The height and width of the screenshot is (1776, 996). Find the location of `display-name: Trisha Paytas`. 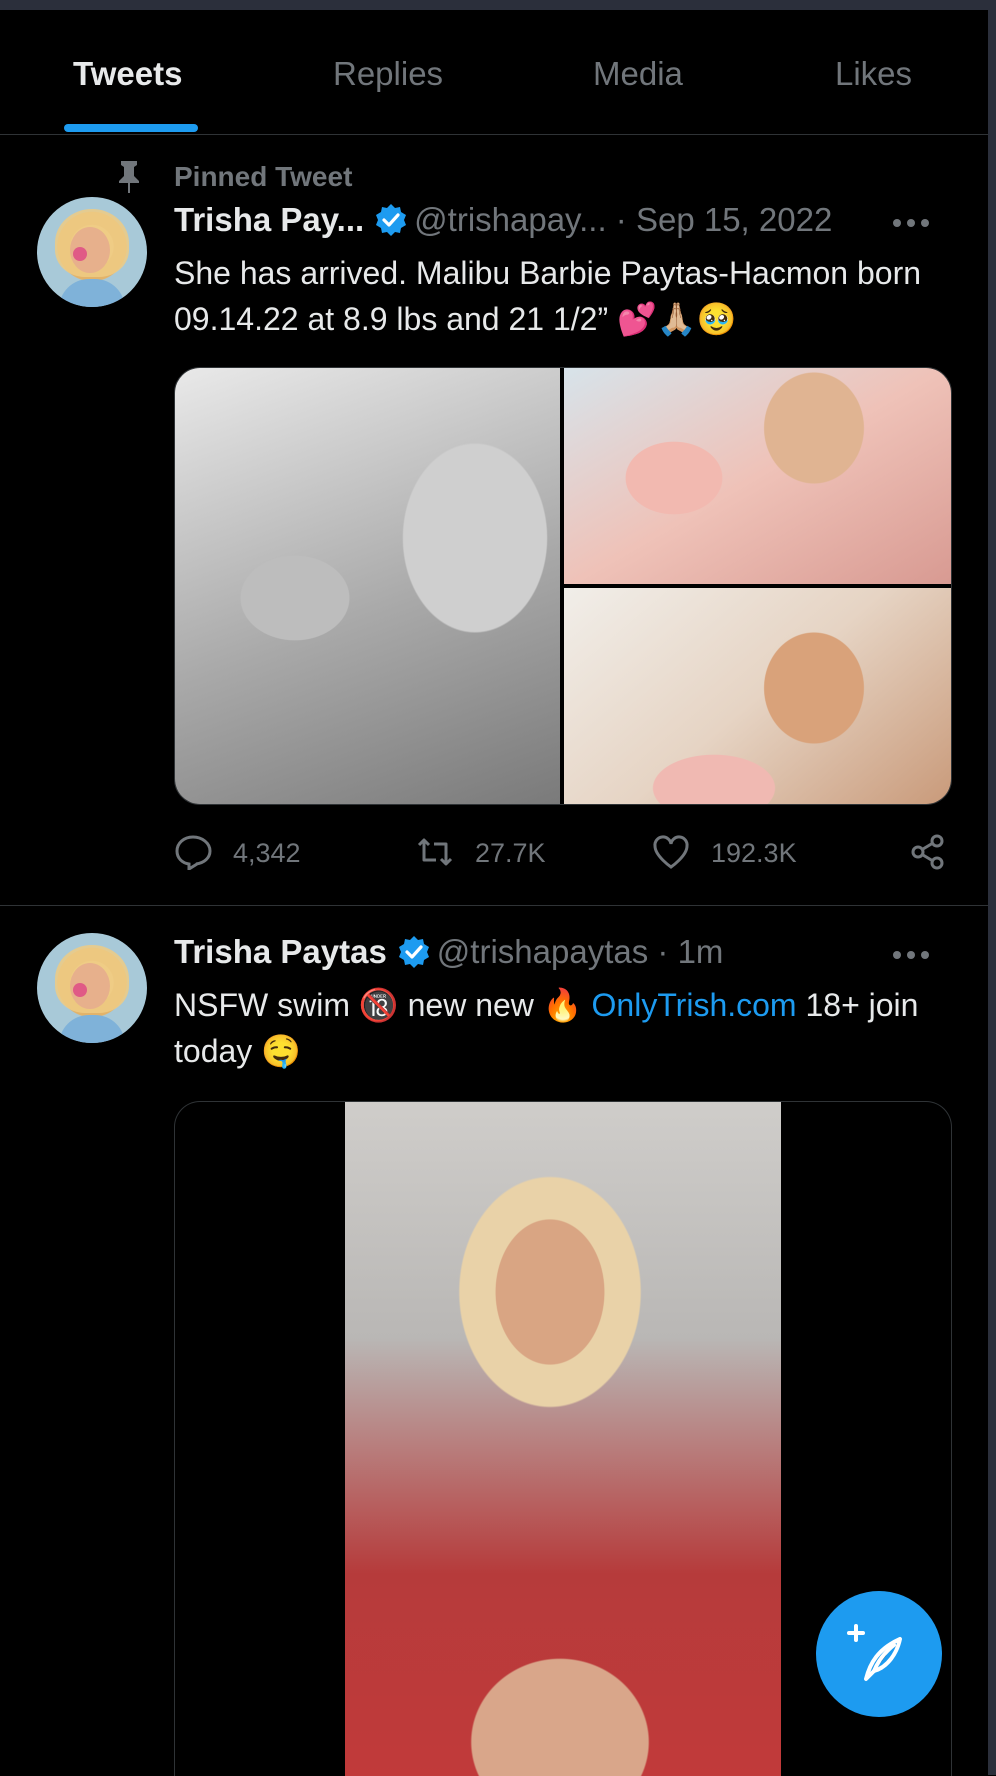

display-name: Trisha Paytas is located at coordinates (280, 951).